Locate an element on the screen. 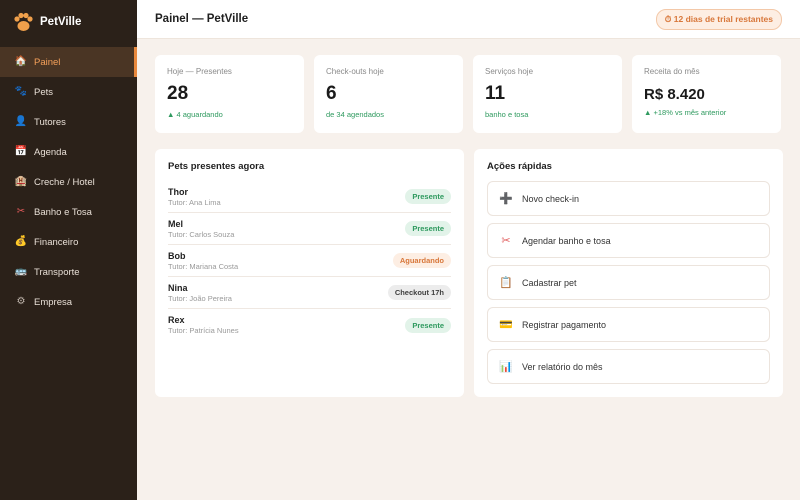 The width and height of the screenshot is (800, 500). sidebar-item-empresa: ⚙ Empresa is located at coordinates (68, 302).